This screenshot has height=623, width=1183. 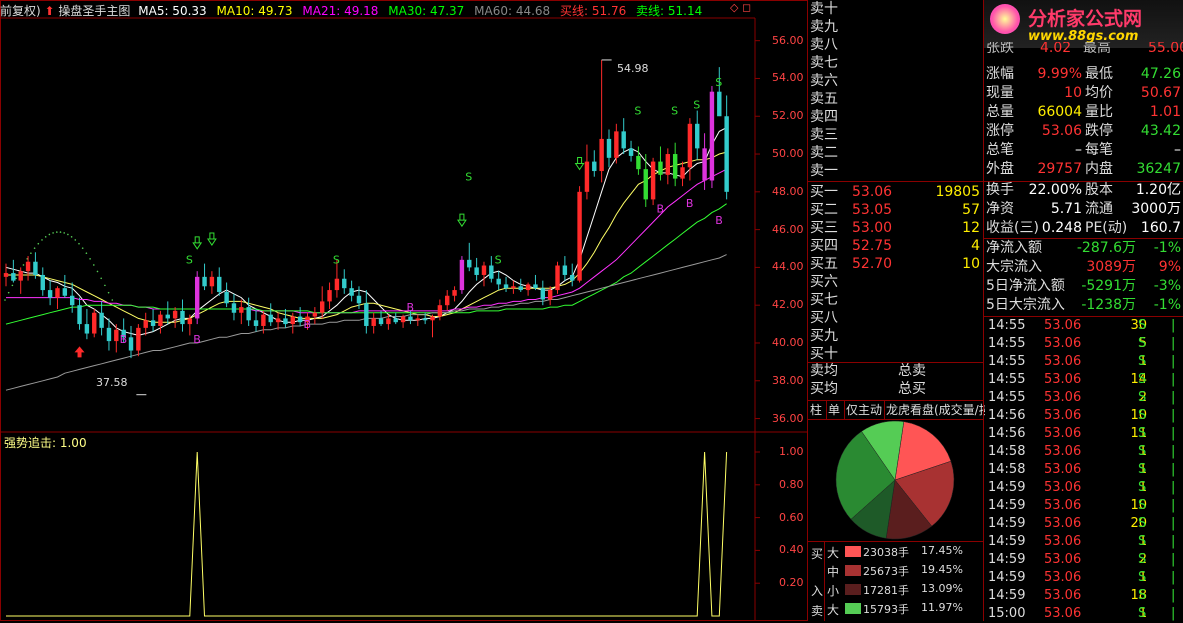 I want to click on tab-active-only: 仅主动, so click(x=864, y=410).